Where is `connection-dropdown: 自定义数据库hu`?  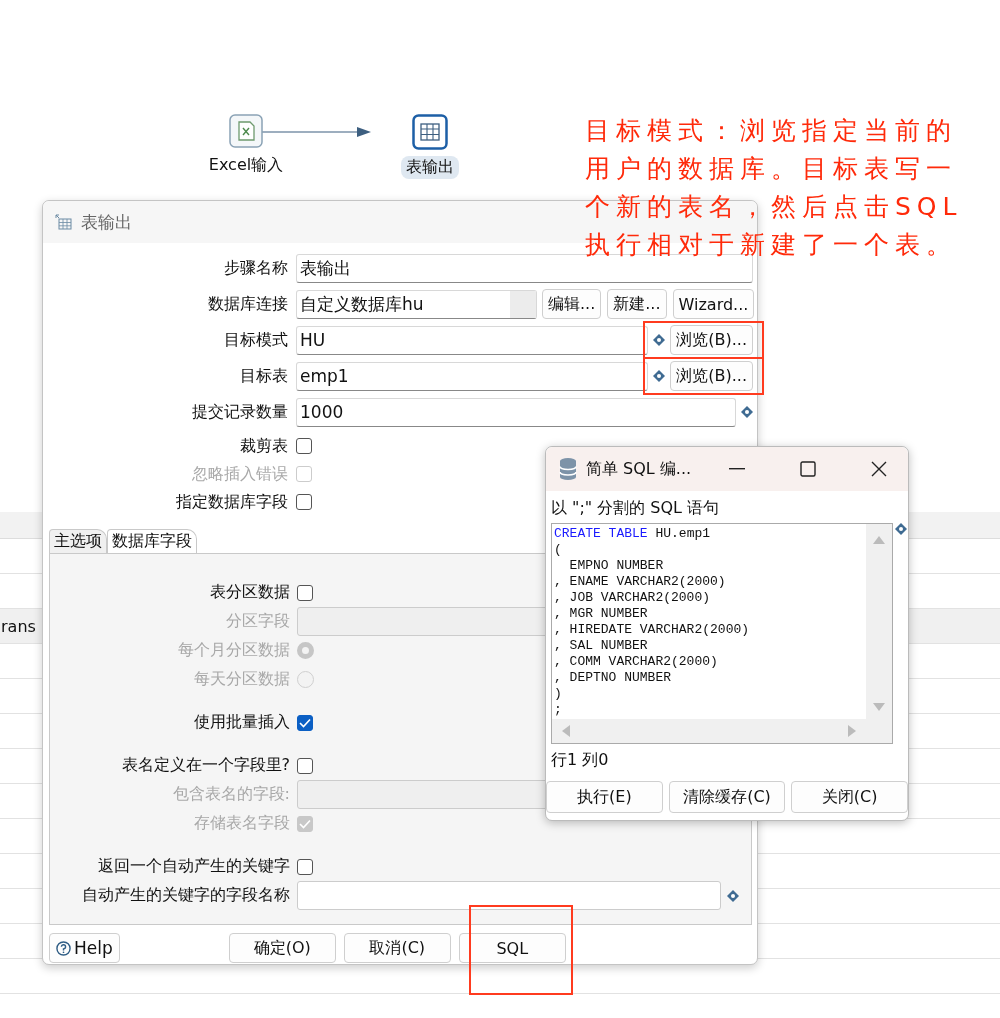
connection-dropdown: 自定义数据库hu is located at coordinates (416, 304).